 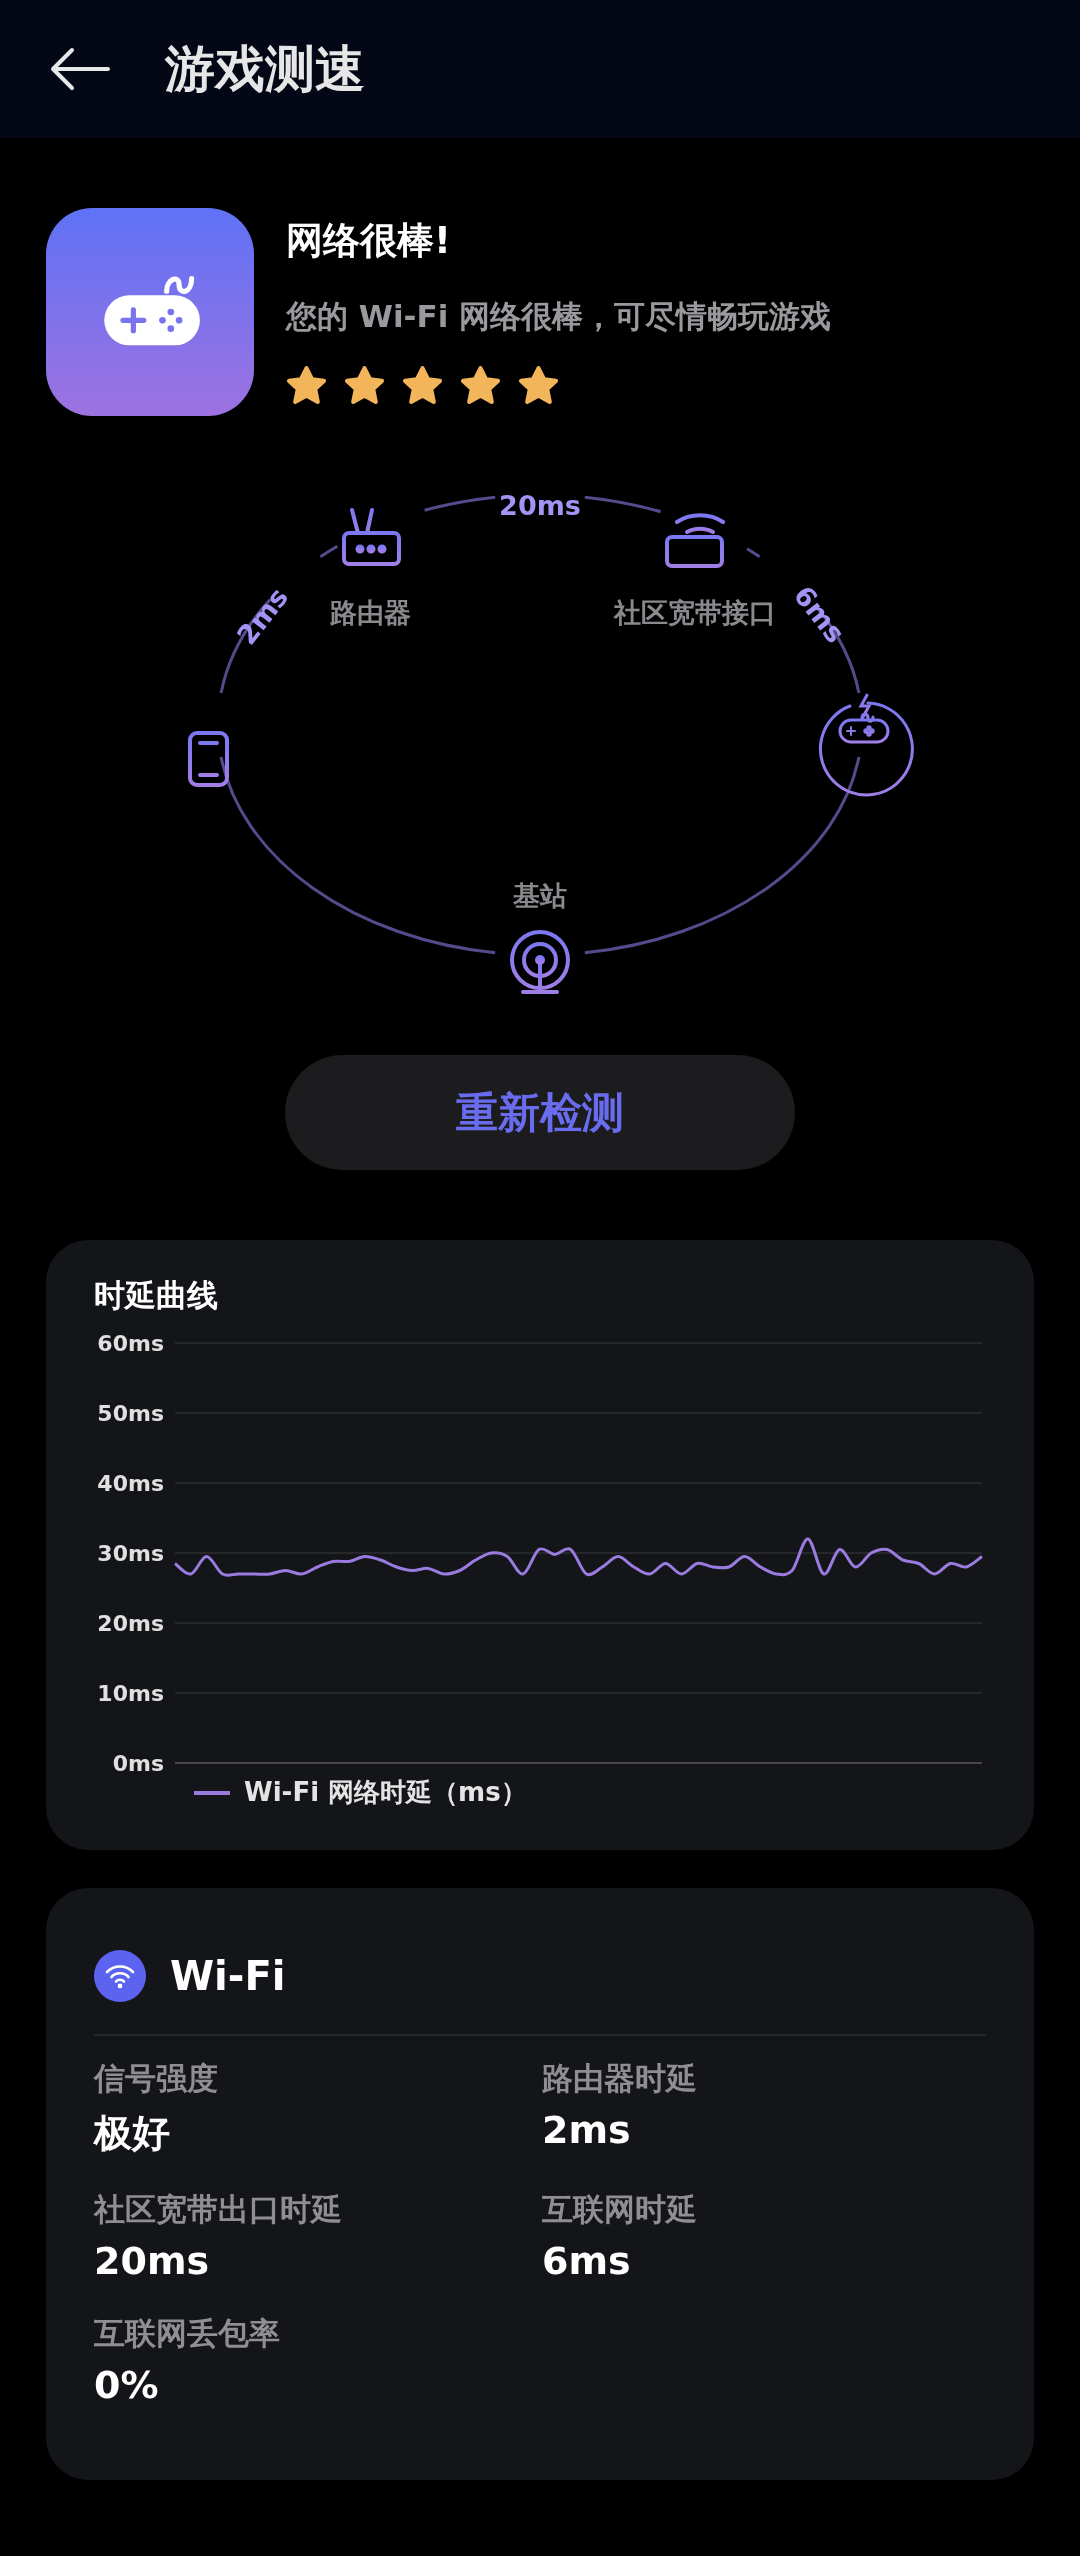 I want to click on back-icon, so click(x=80, y=69).